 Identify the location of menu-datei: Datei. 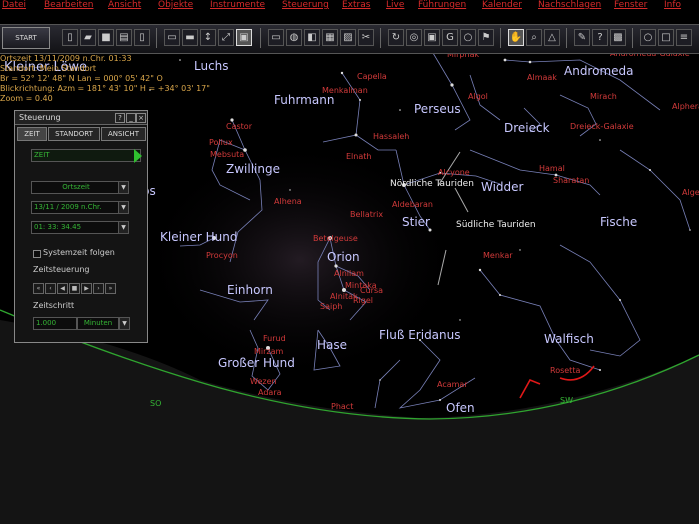
(14, 5).